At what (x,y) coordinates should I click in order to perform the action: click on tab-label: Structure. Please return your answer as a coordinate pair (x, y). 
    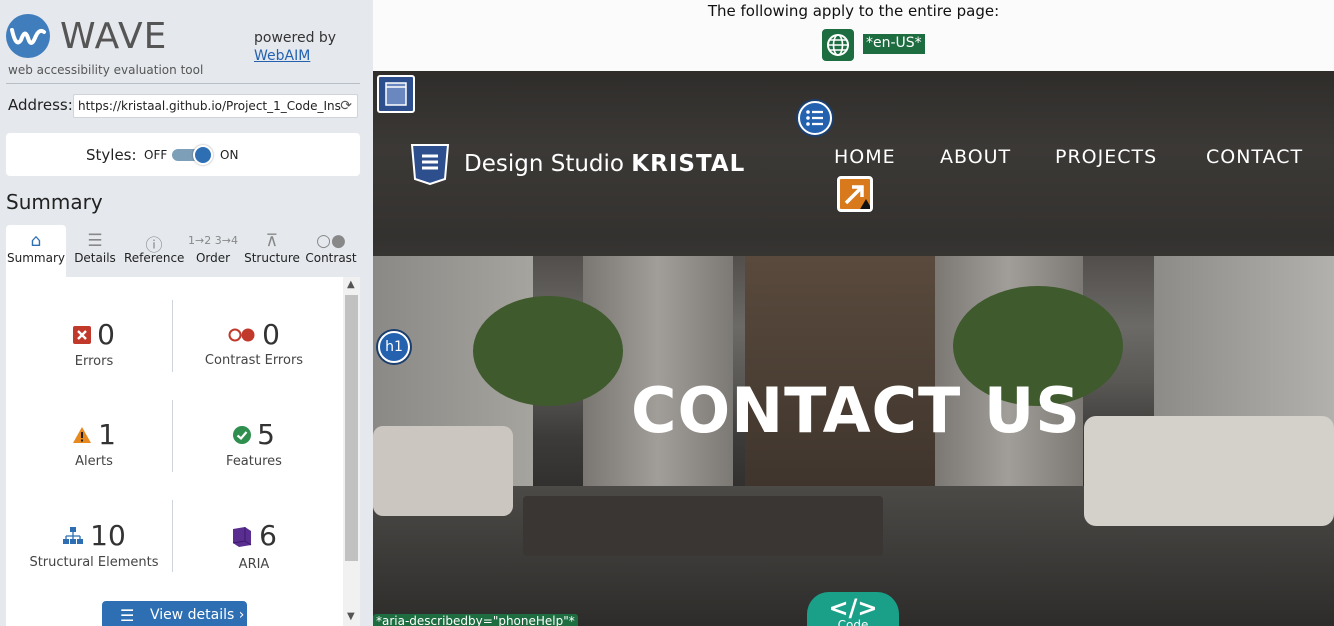
    Looking at the image, I should click on (272, 258).